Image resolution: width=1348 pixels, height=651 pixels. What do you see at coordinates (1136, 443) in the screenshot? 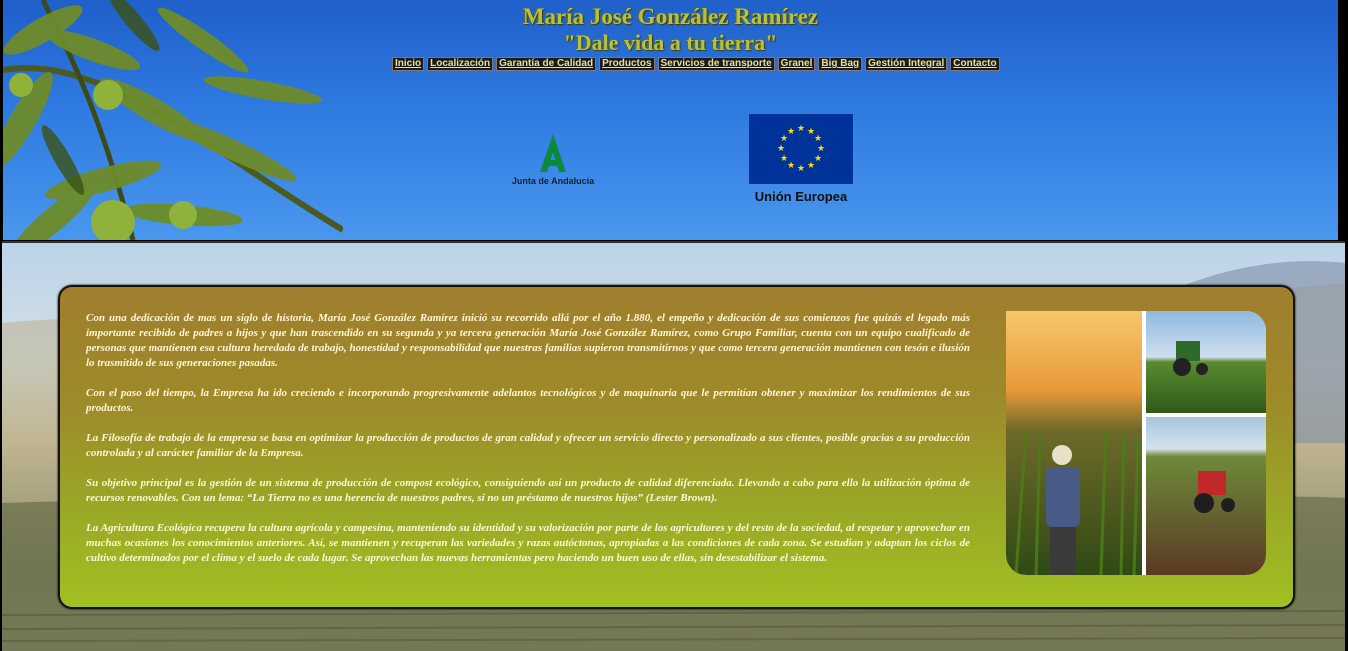
I see `farming-photo-collage` at bounding box center [1136, 443].